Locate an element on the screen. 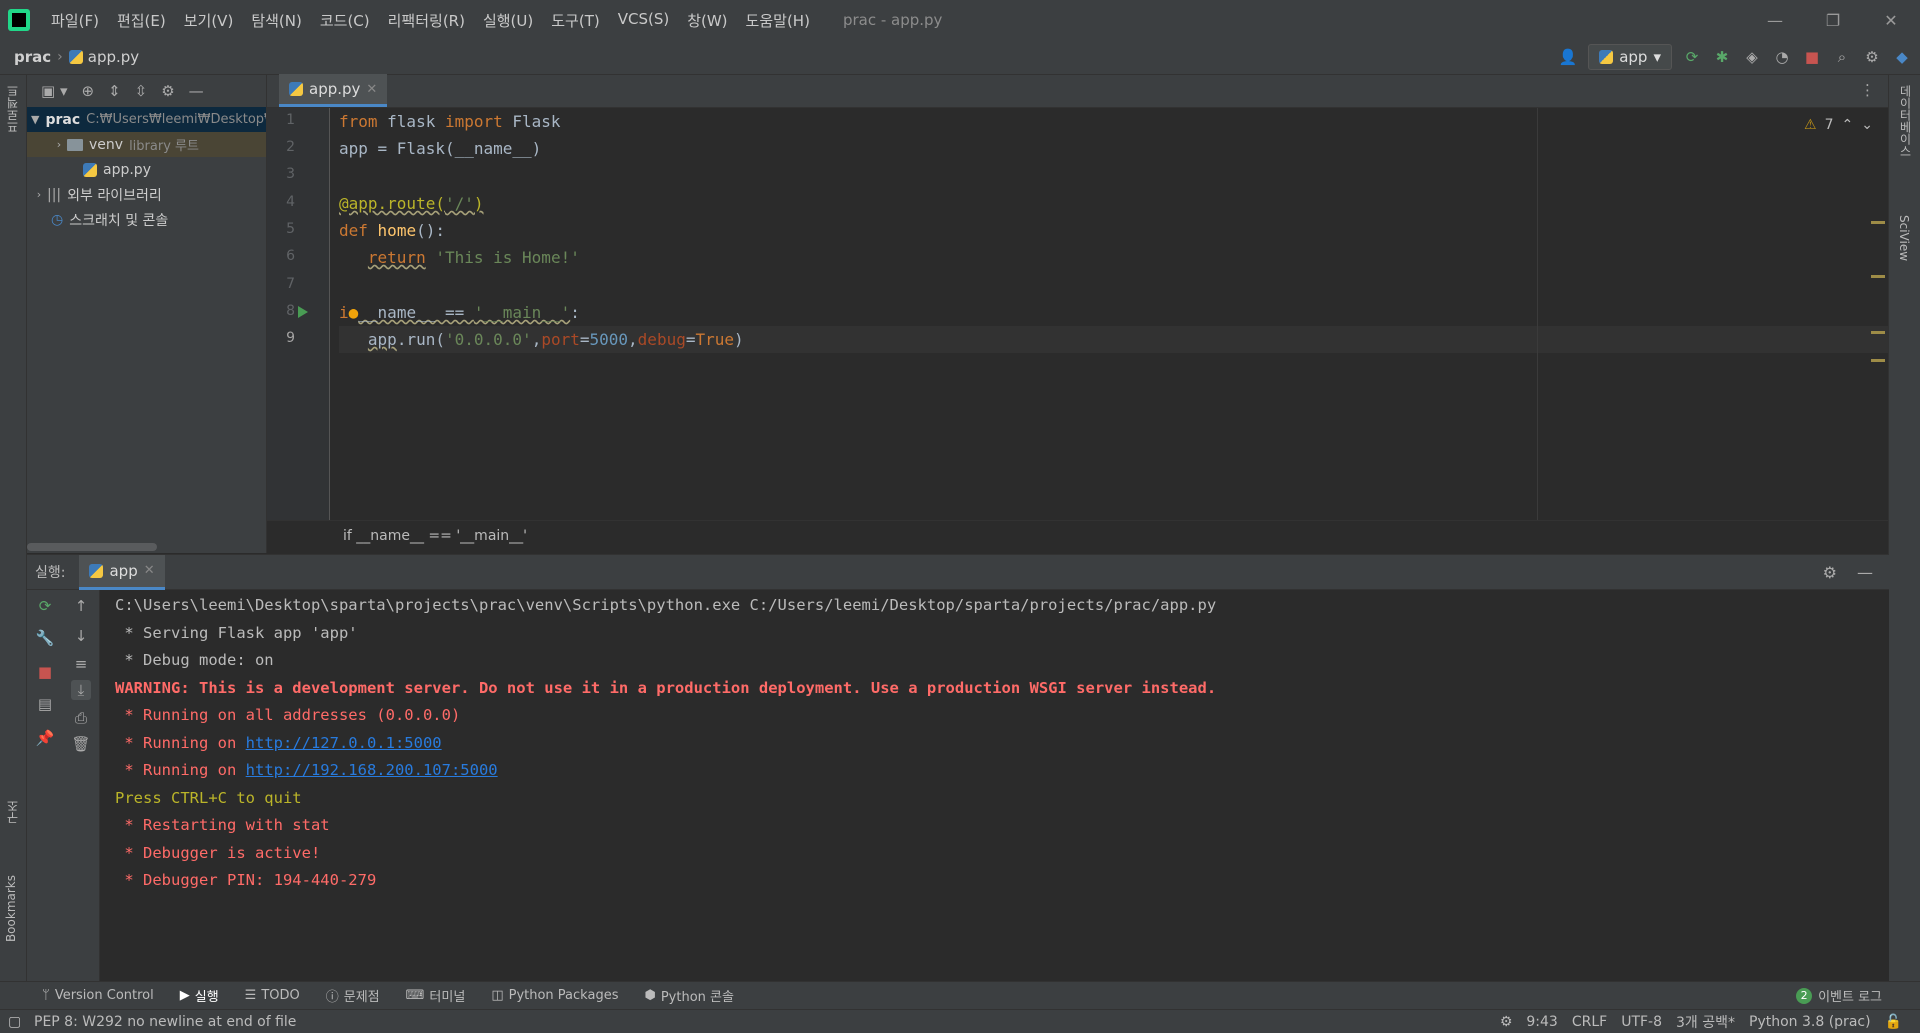 This screenshot has width=1920, height=1033. profile-icon: ◔ is located at coordinates (1782, 57).